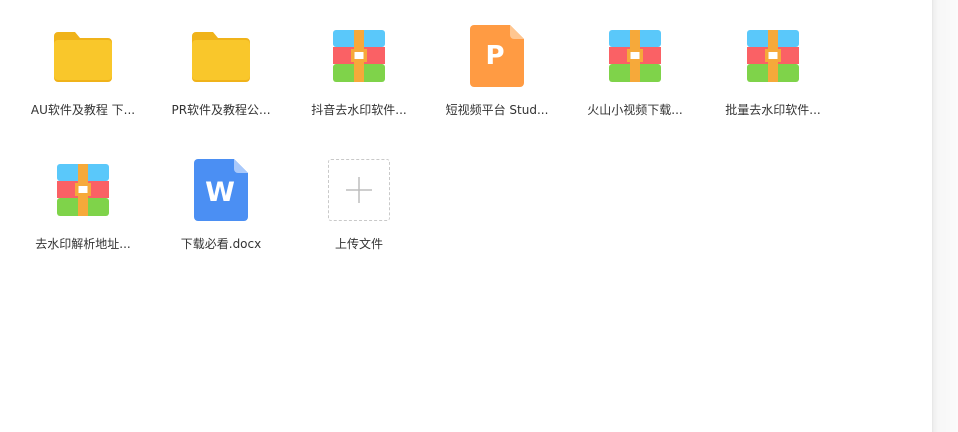 The width and height of the screenshot is (958, 432). I want to click on upload-label: 上传文件, so click(358, 244).